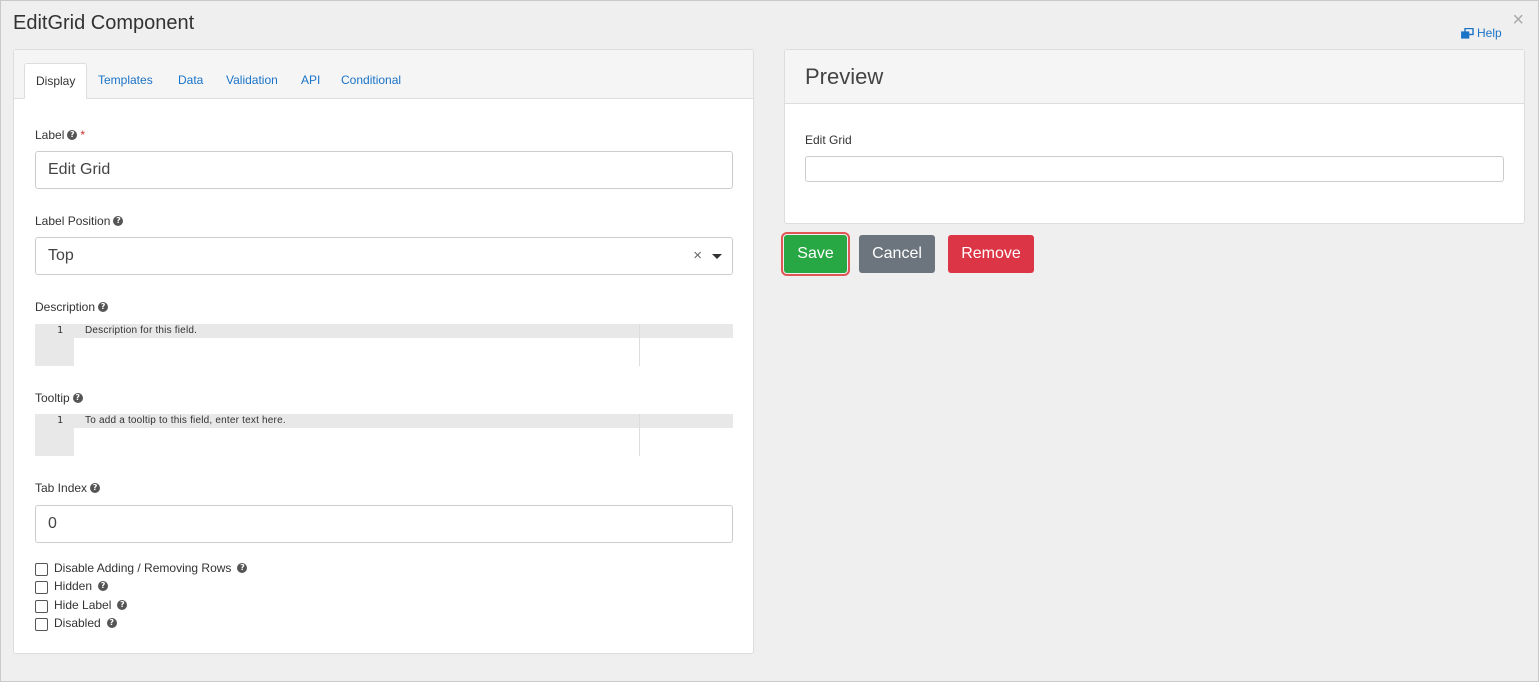 Image resolution: width=1539 pixels, height=682 pixels. Describe the element at coordinates (991, 254) in the screenshot. I see `remove-button: Remove` at that location.